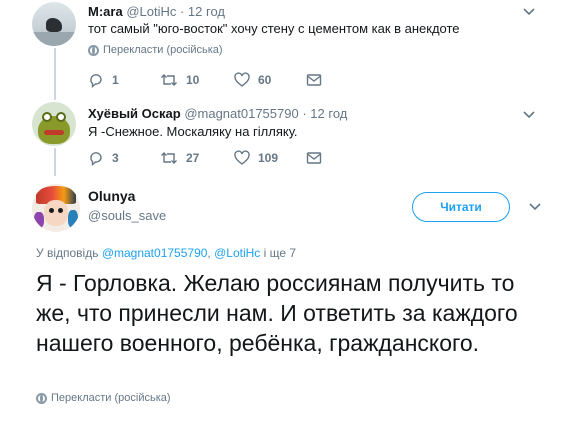  What do you see at coordinates (115, 158) in the screenshot?
I see `reply-count: 3` at bounding box center [115, 158].